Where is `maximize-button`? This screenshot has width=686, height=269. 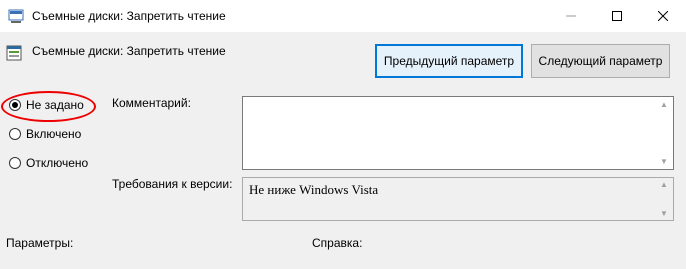
maximize-button is located at coordinates (617, 16).